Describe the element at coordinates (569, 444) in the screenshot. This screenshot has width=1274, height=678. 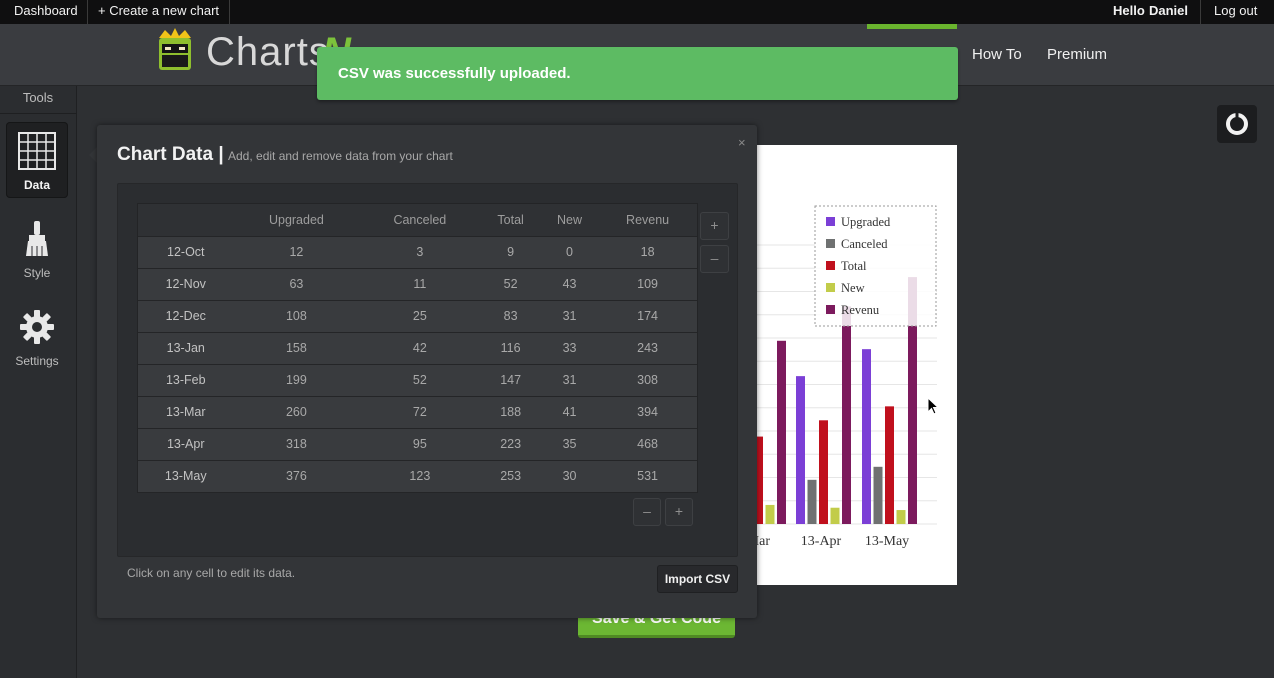
I see `data-cell: 35` at that location.